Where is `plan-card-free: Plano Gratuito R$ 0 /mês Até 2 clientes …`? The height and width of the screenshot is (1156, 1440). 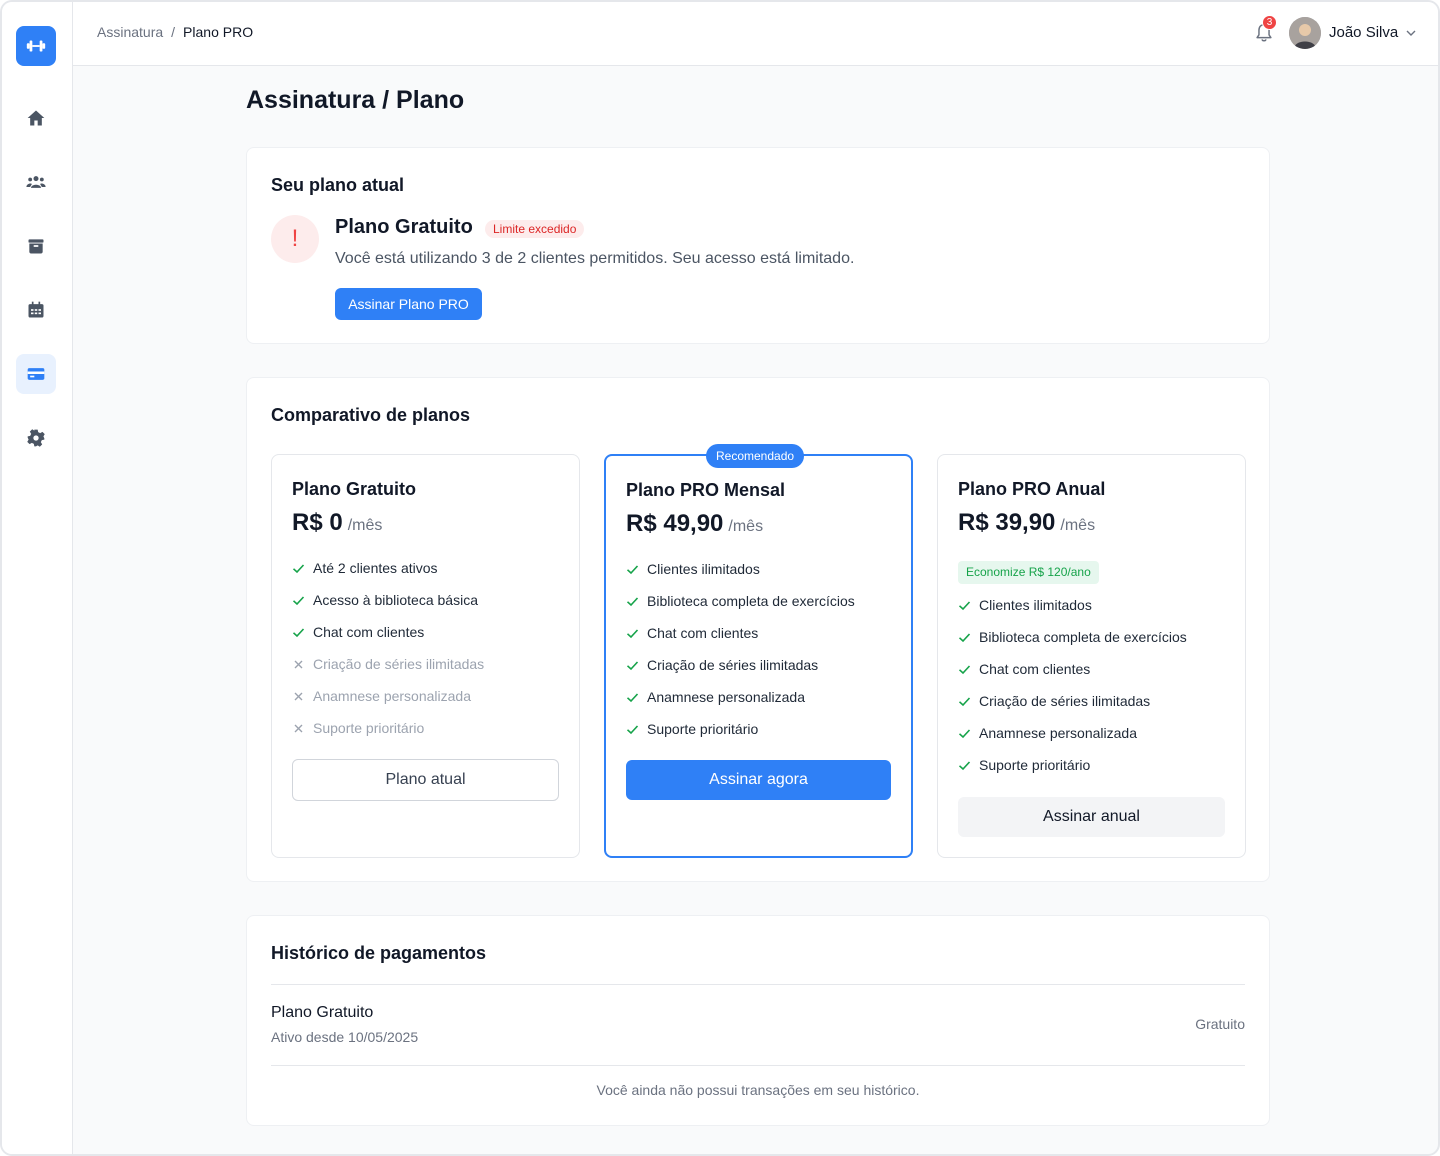 plan-card-free: Plano Gratuito R$ 0 /mês Até 2 clientes … is located at coordinates (425, 656).